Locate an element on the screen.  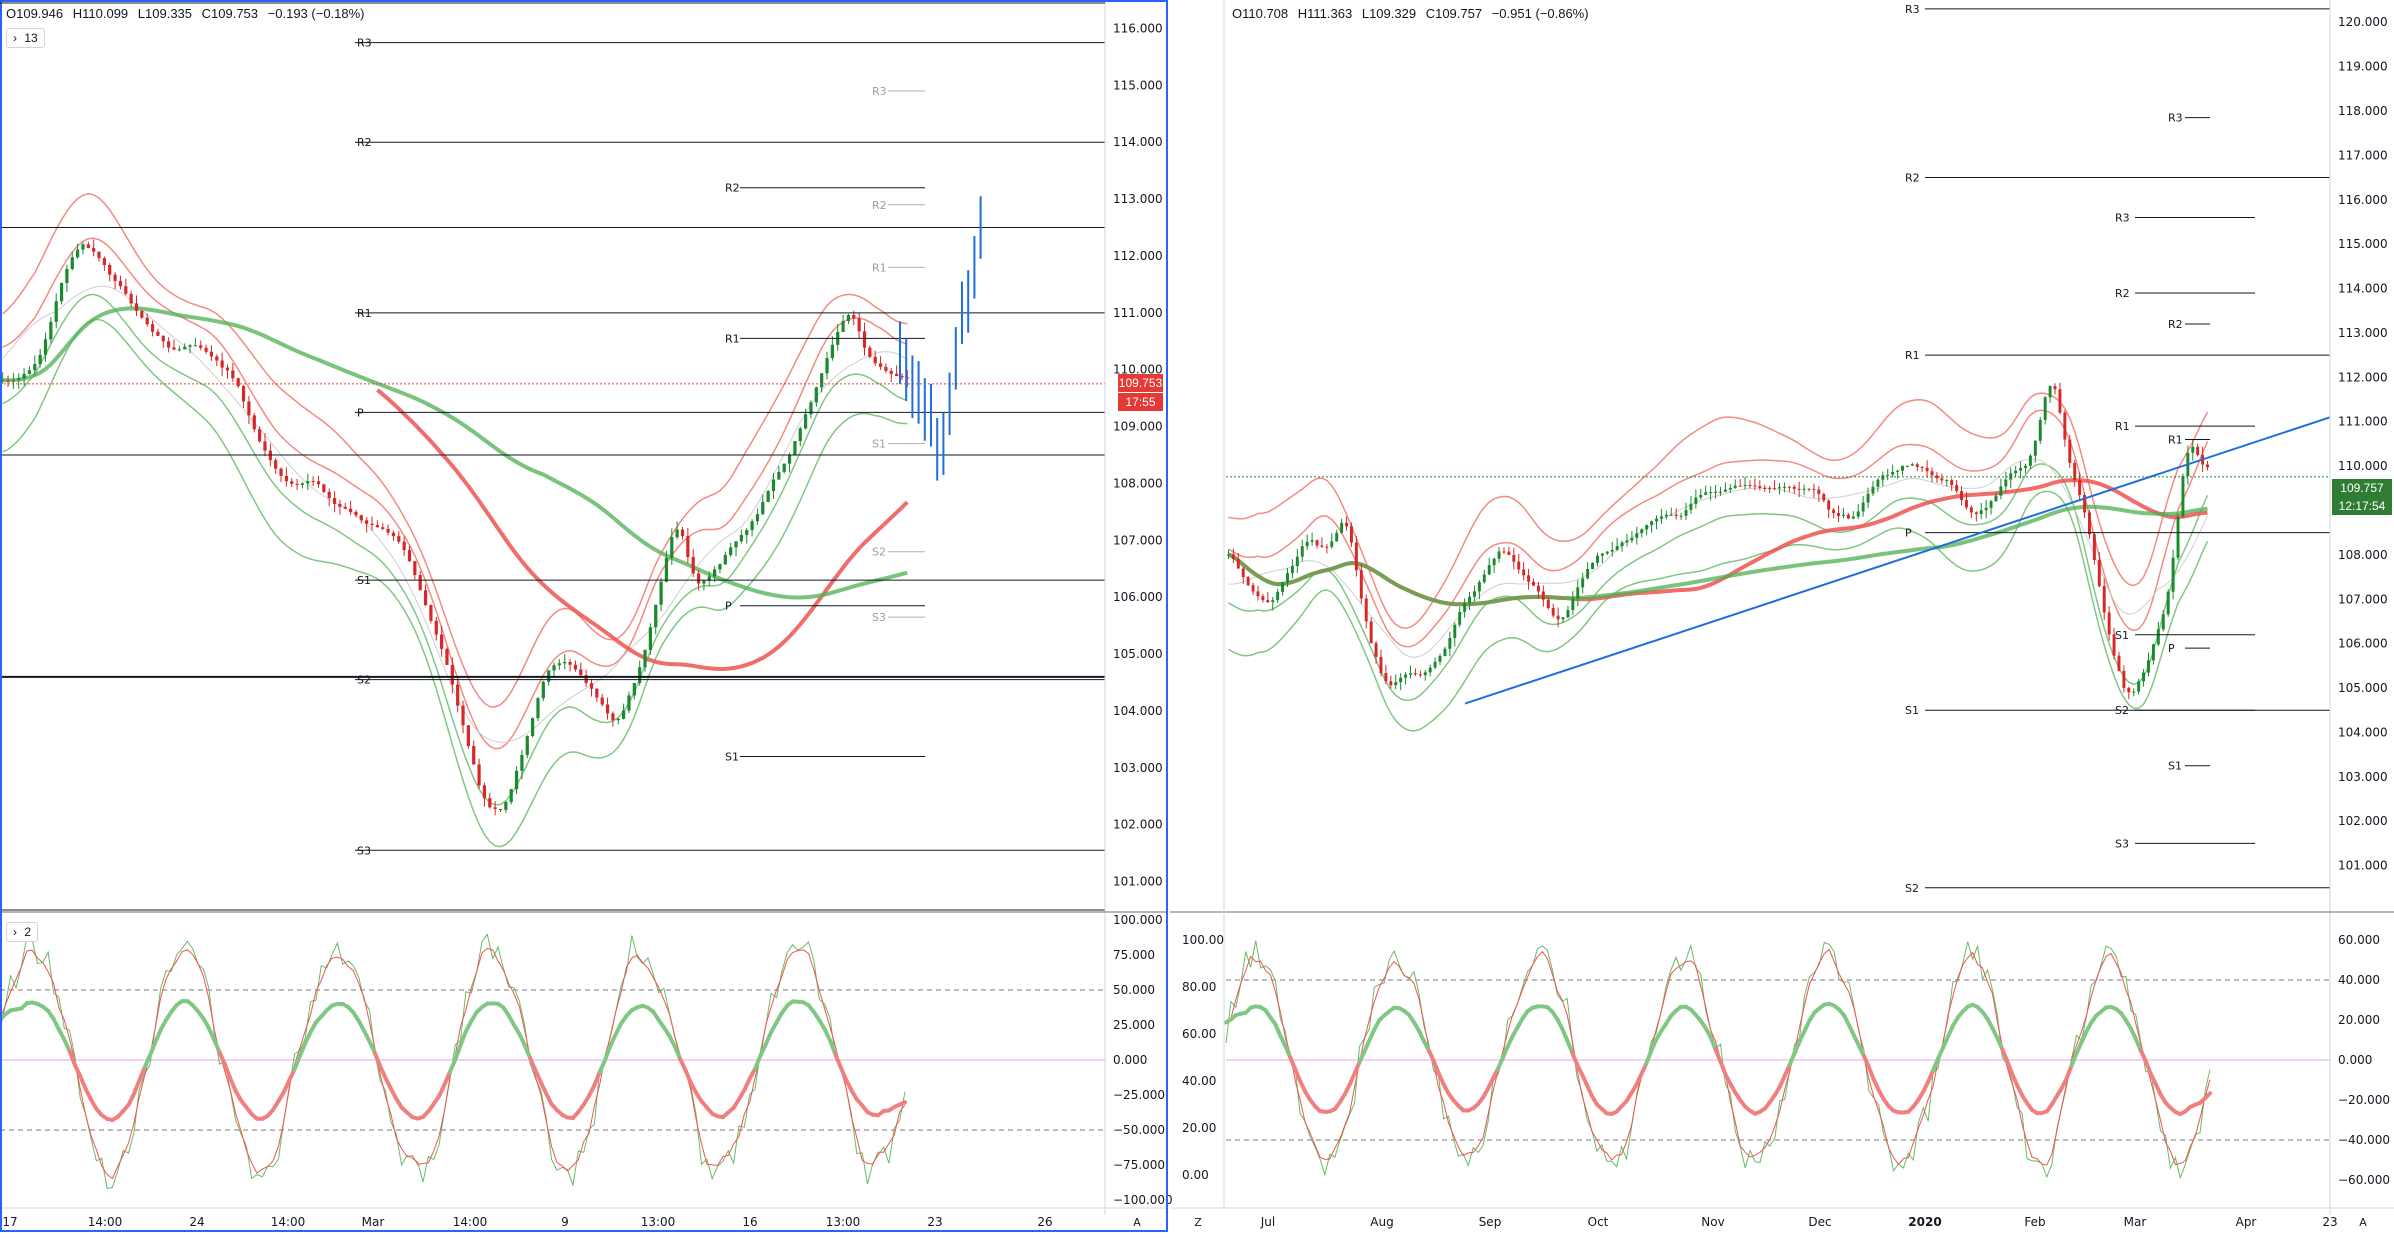
left-osc-count: 2 is located at coordinates (27, 932).